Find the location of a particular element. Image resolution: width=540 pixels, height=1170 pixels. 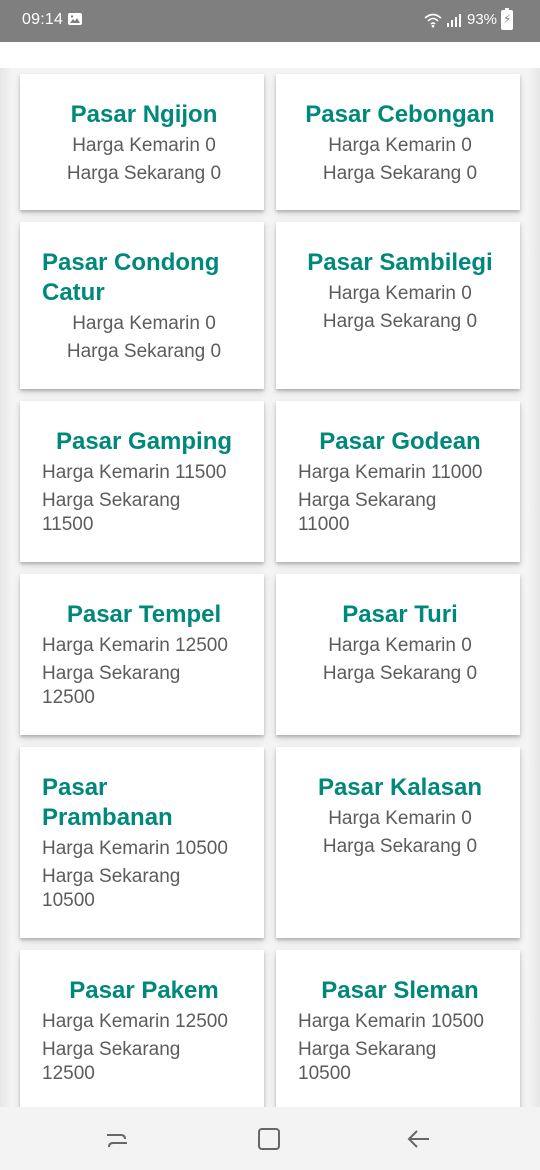

market-name: Pasar Kalasan is located at coordinates (400, 787).